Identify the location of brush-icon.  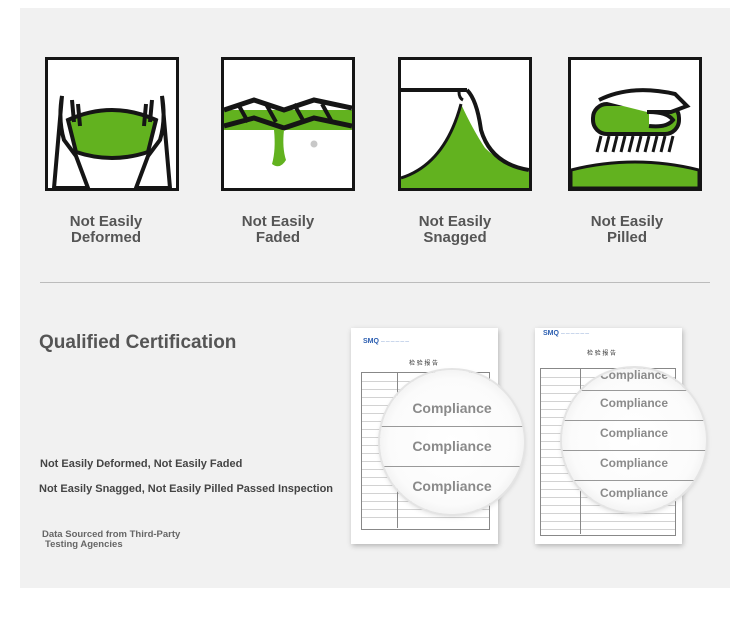
(635, 124).